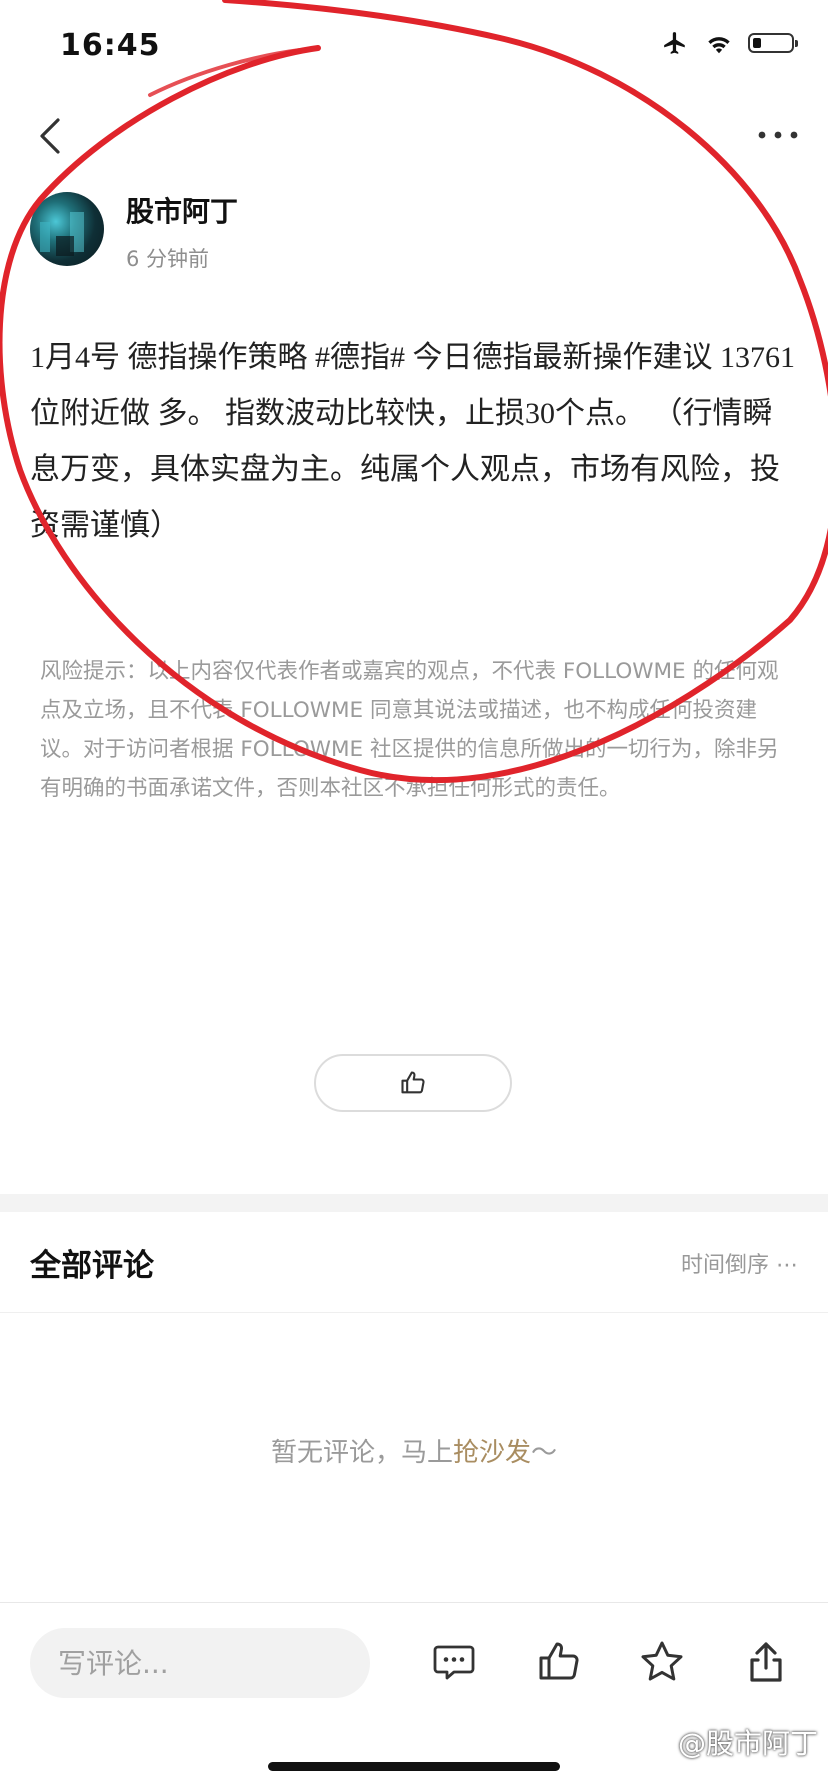 The image size is (828, 1792). I want to click on weibo-logo-icon, so click(658, 1744).